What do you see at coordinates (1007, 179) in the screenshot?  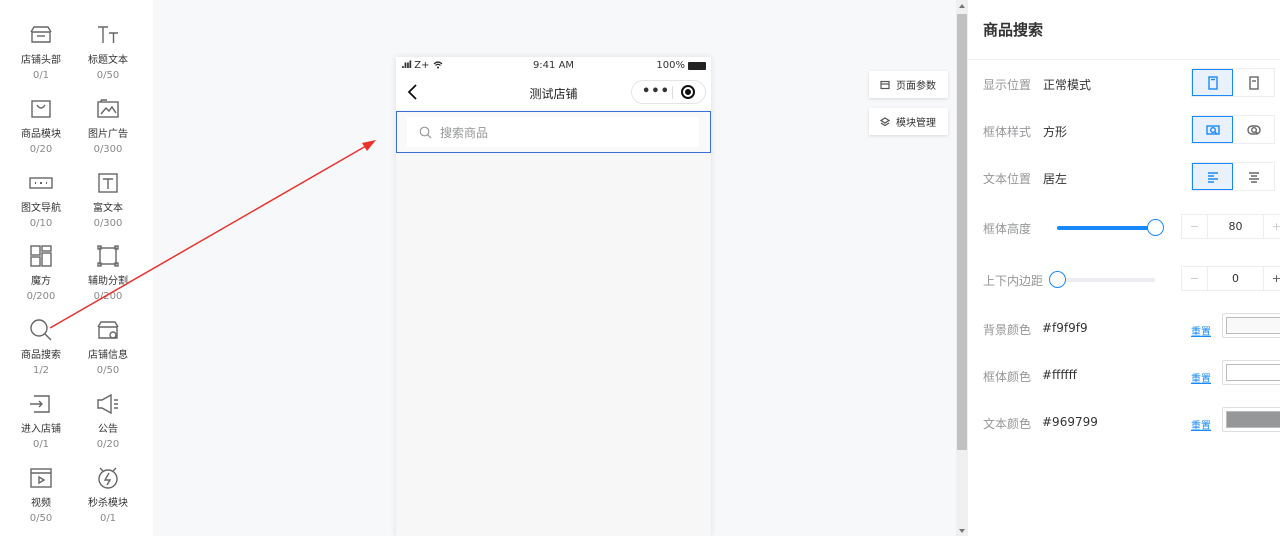 I see `text-position-label: 文本位置` at bounding box center [1007, 179].